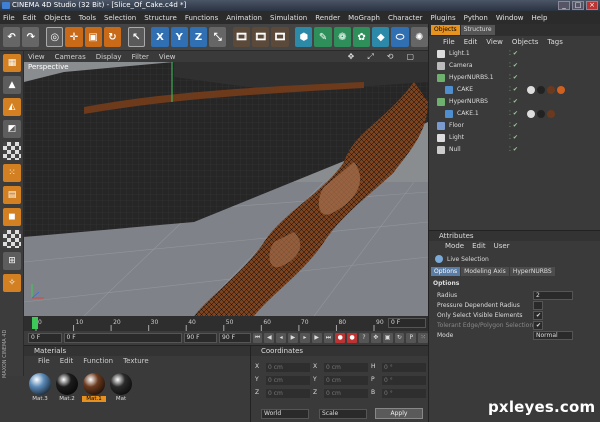 The width and height of the screenshot is (600, 422). Describe the element at coordinates (370, 57) in the screenshot. I see `zoom-view-icon: ⤢` at that location.